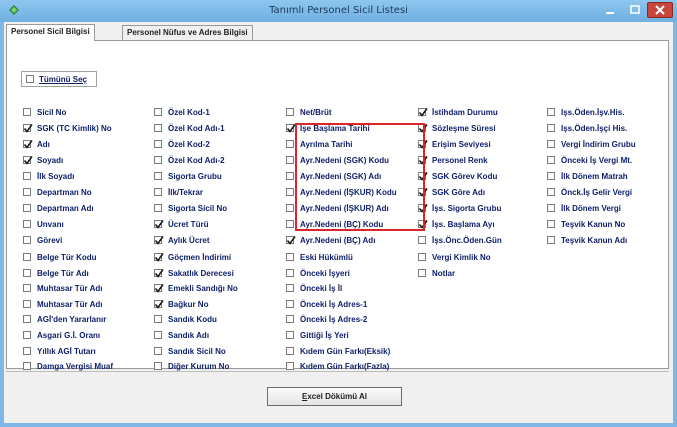 This screenshot has height=427, width=677. I want to click on option-label: Vergi İndirim Grubu, so click(598, 144).